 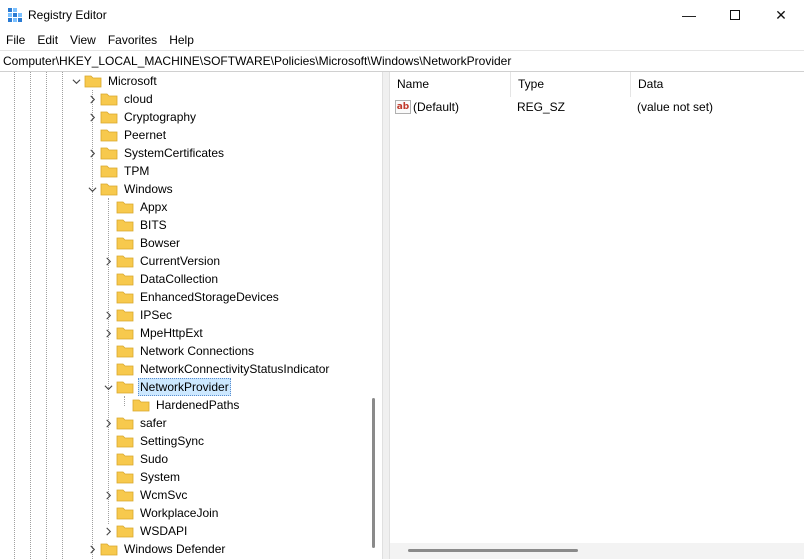 What do you see at coordinates (15, 15) in the screenshot?
I see `registry-editor-icon` at bounding box center [15, 15].